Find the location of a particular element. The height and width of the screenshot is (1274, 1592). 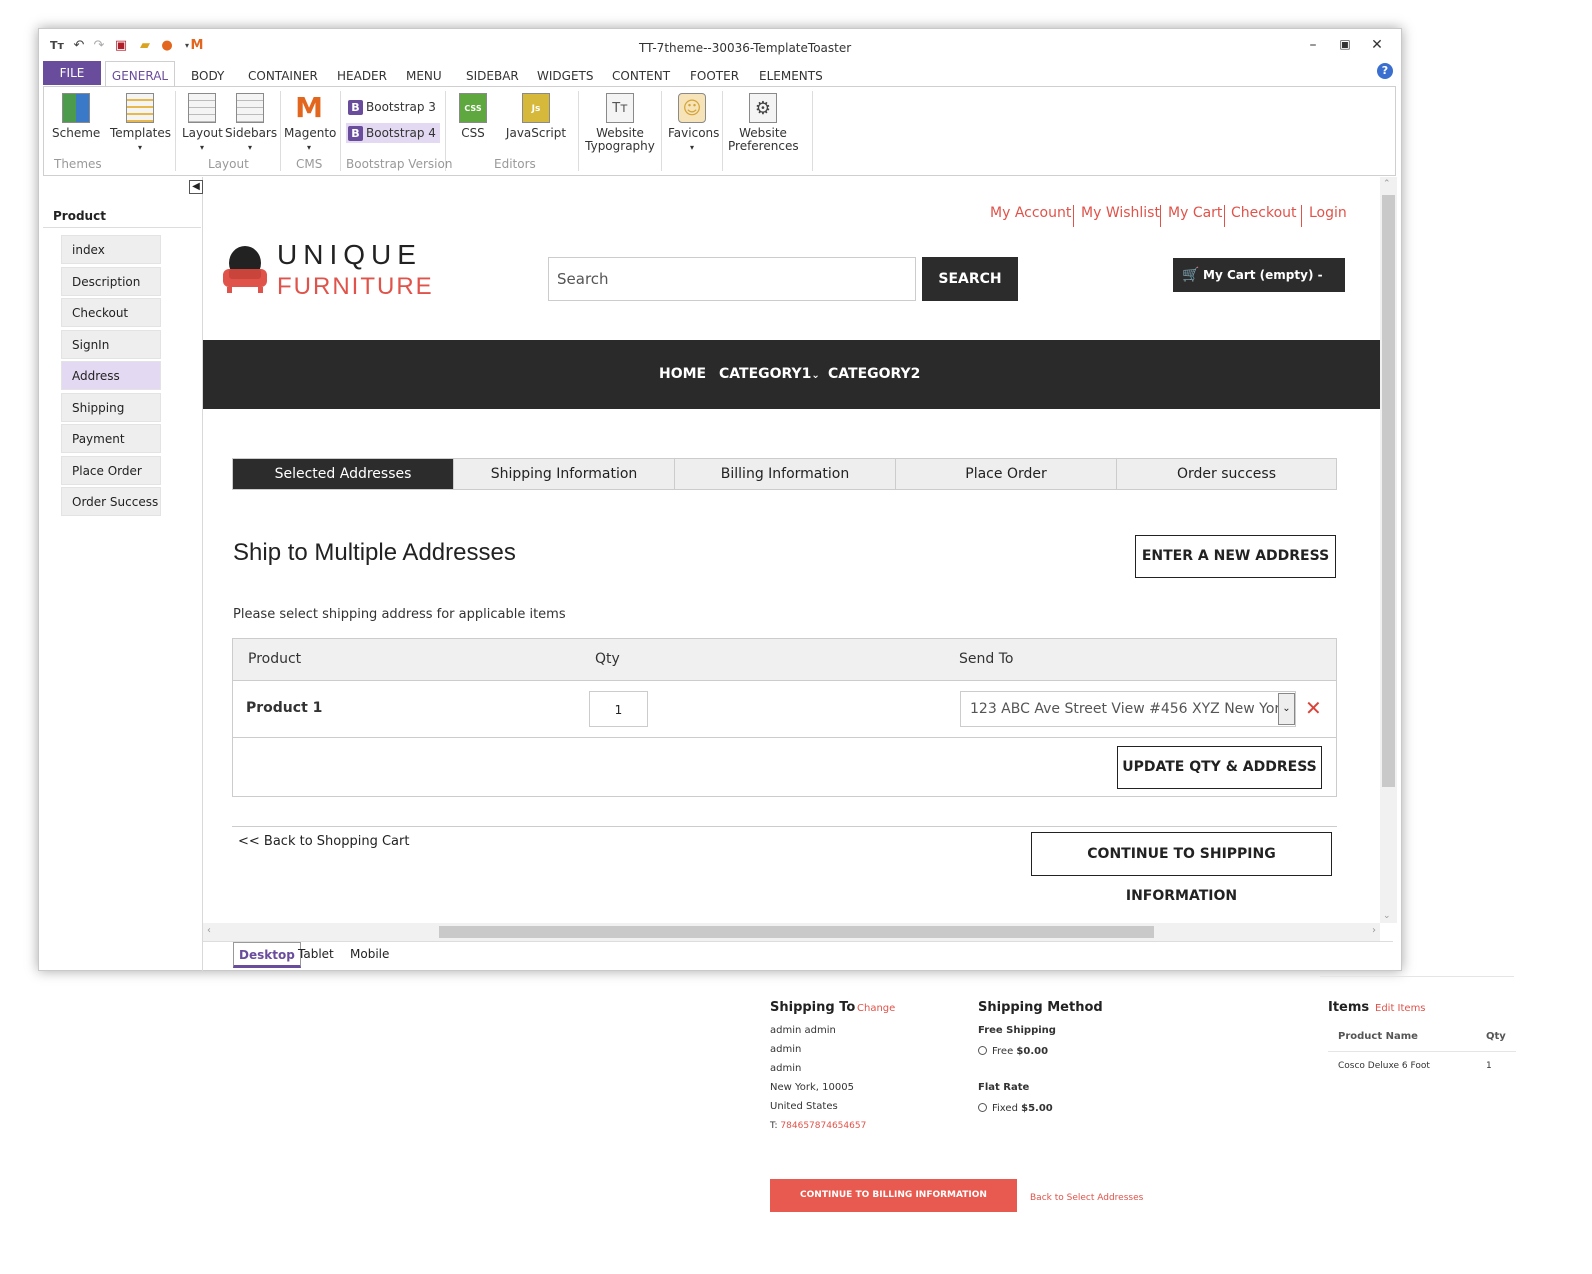

open-folder-icon: ▰ is located at coordinates (145, 46).